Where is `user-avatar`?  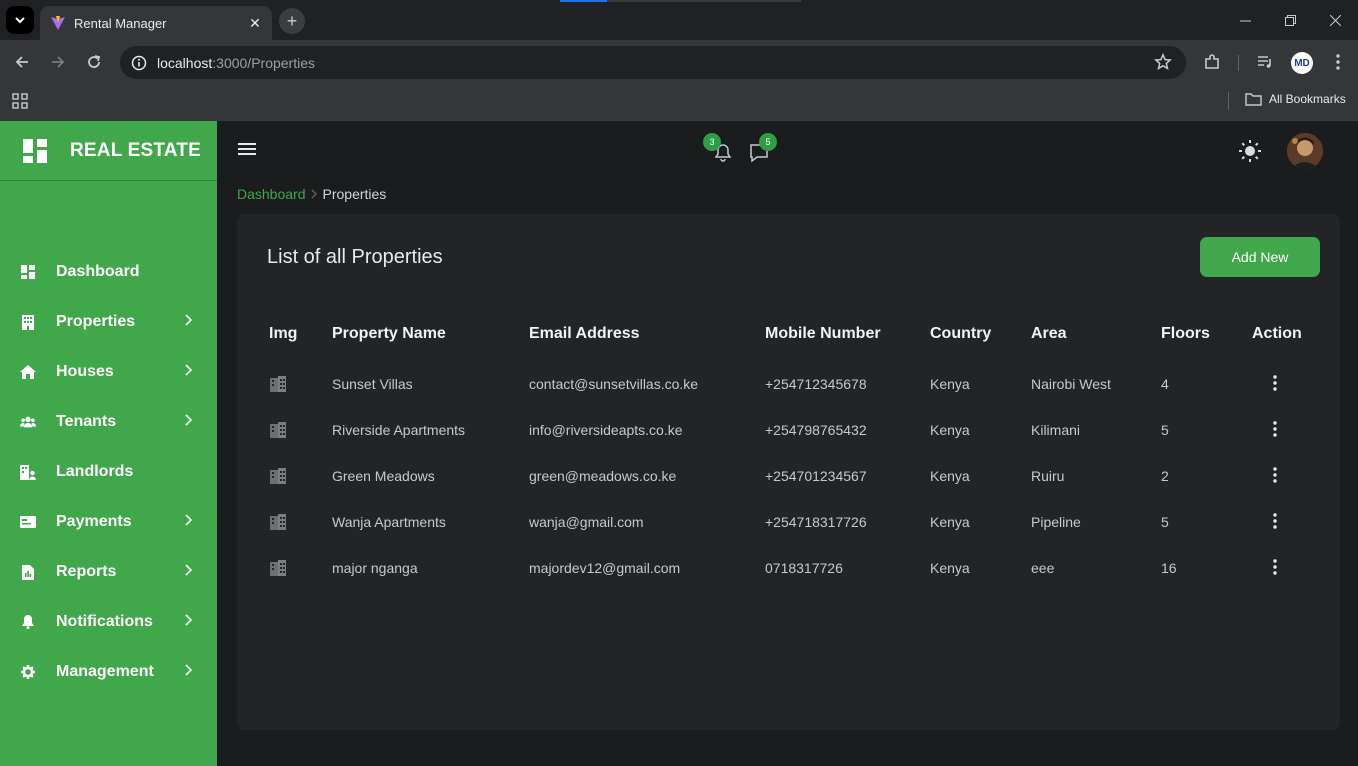
user-avatar is located at coordinates (1305, 151).